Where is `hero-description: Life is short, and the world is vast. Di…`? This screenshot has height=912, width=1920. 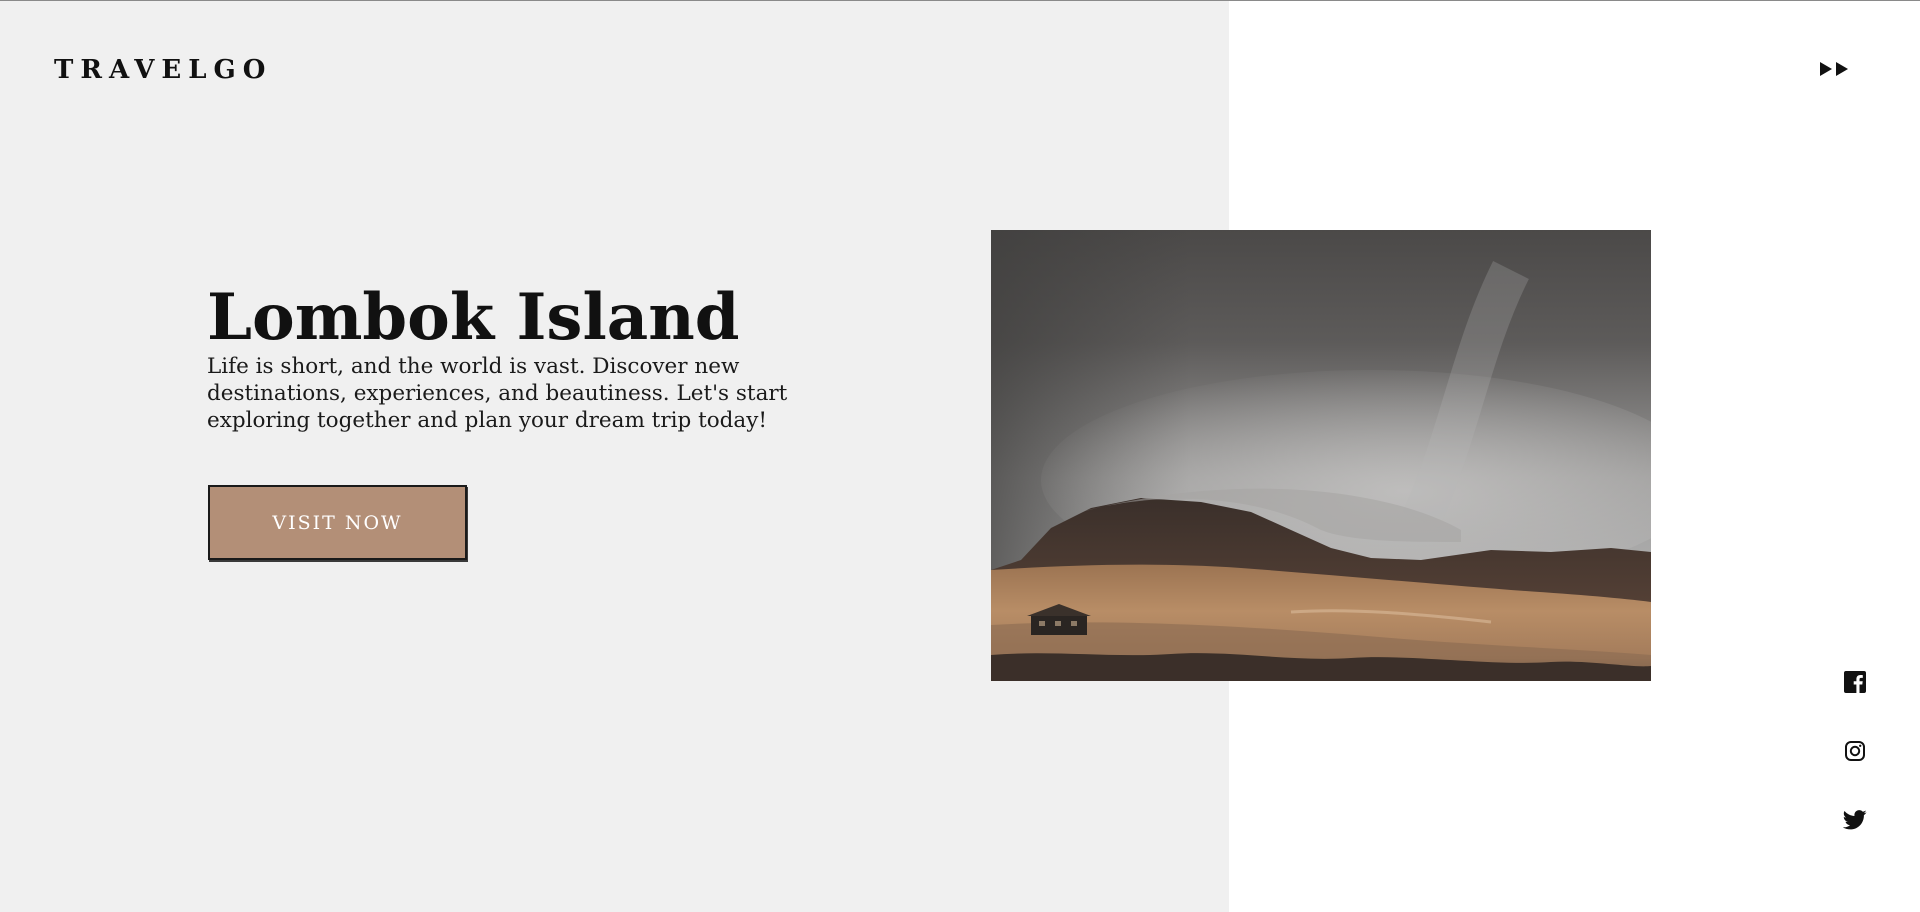 hero-description: Life is short, and the world is vast. Di… is located at coordinates (497, 393).